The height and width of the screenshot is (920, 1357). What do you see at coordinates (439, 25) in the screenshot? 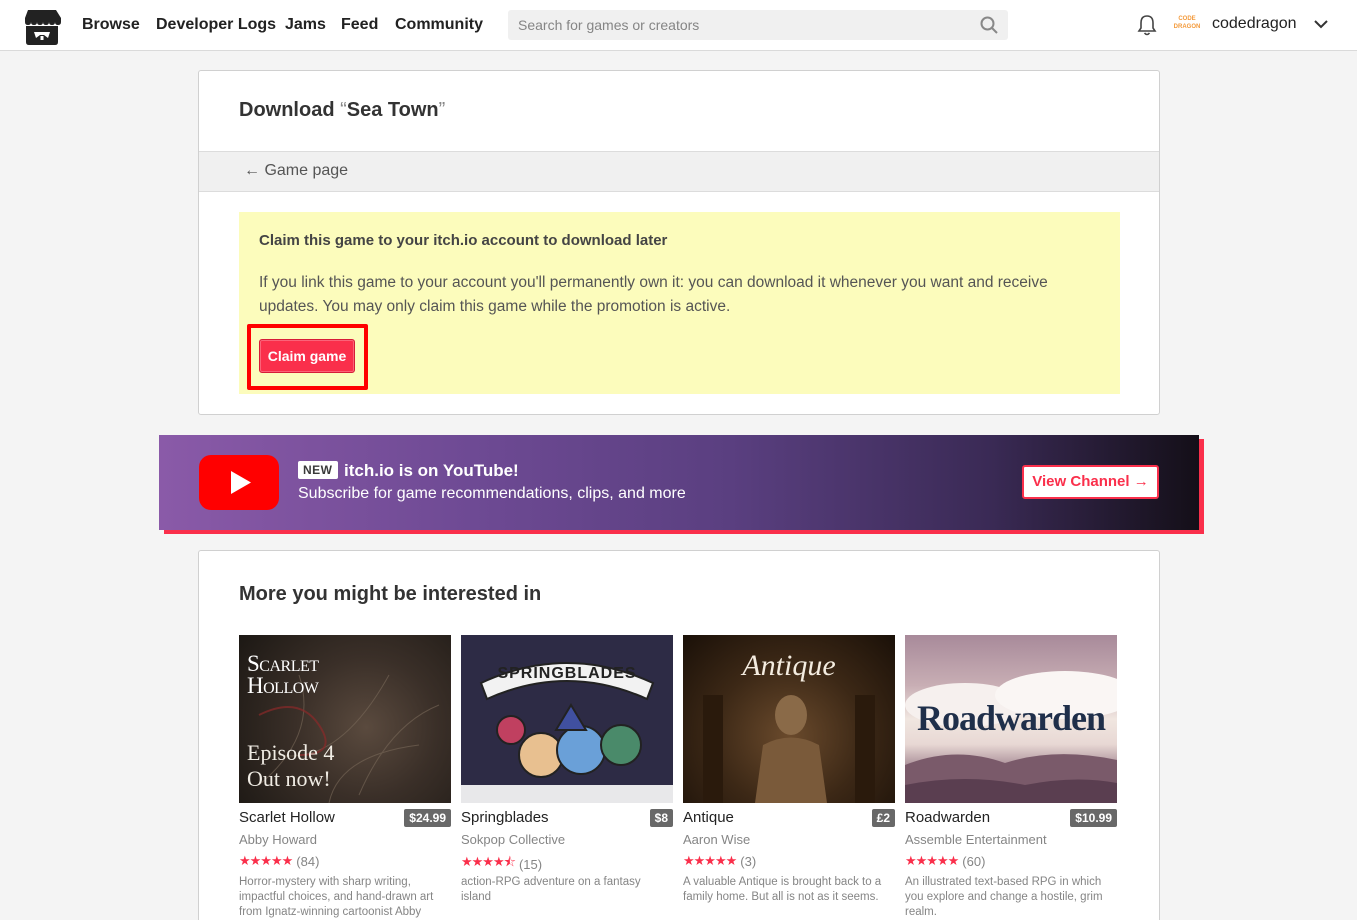
I see `nav-community: Community` at bounding box center [439, 25].